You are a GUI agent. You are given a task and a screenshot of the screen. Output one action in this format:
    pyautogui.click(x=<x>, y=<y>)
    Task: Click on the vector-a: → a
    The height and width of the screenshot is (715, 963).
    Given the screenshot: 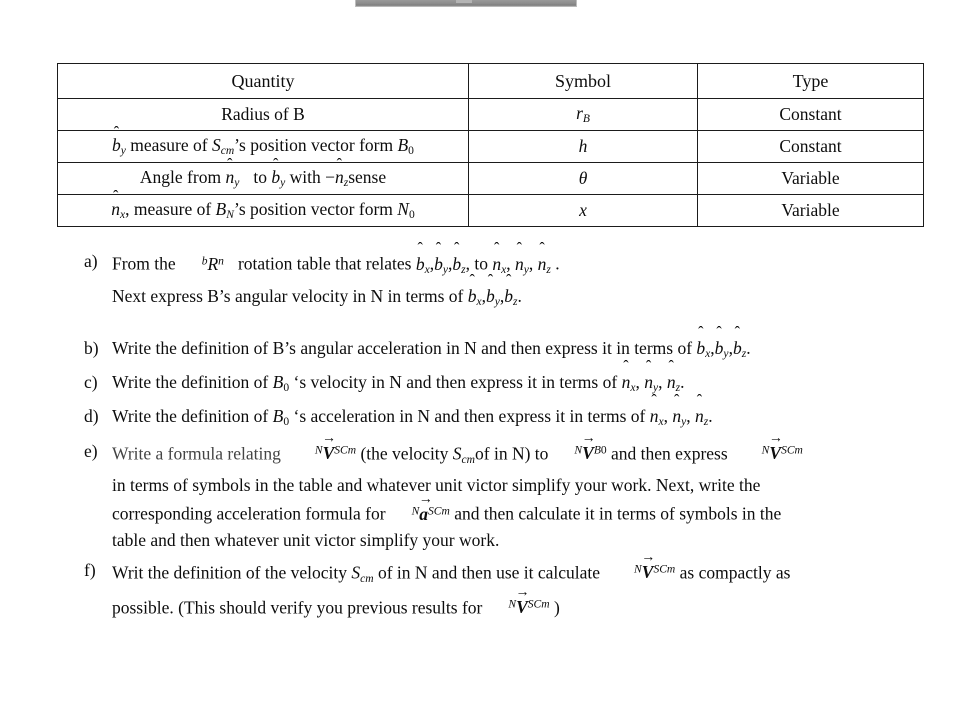 What is the action you would take?
    pyautogui.click(x=426, y=509)
    